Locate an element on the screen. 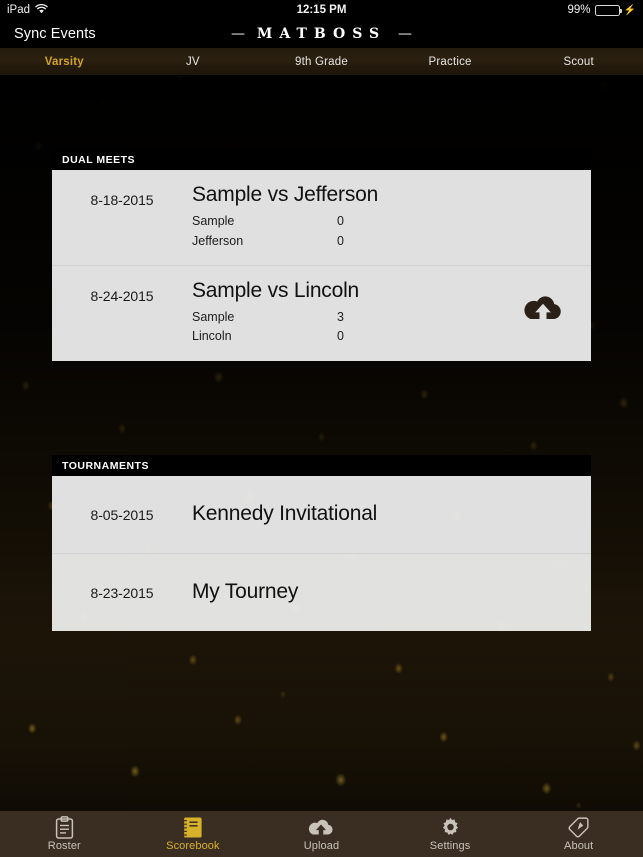 This screenshot has width=643, height=857. battery-icon is located at coordinates (608, 10).